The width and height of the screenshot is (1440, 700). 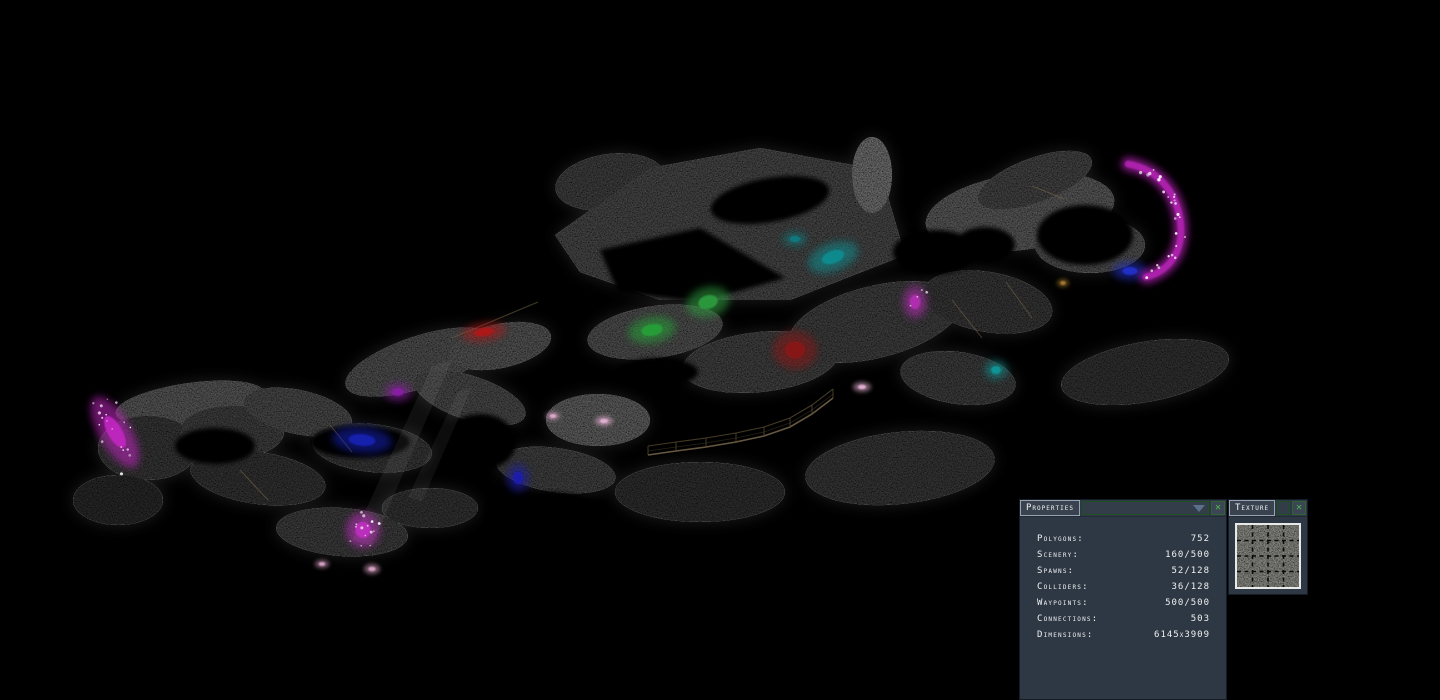 What do you see at coordinates (1123, 603) in the screenshot?
I see `property-row: Waypoints: 500/500` at bounding box center [1123, 603].